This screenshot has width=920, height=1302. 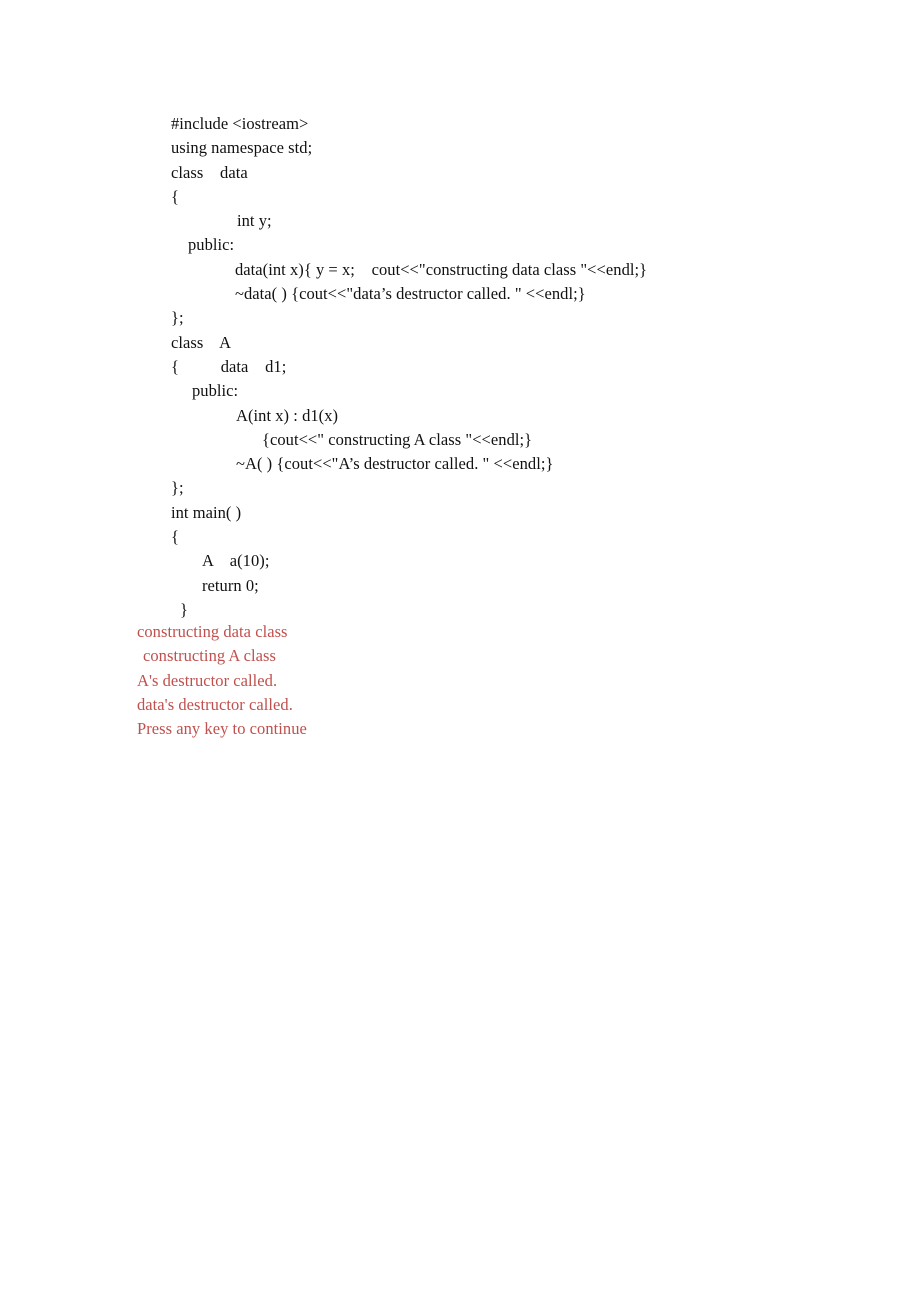 What do you see at coordinates (175, 537) in the screenshot?
I see `code-line-18: {` at bounding box center [175, 537].